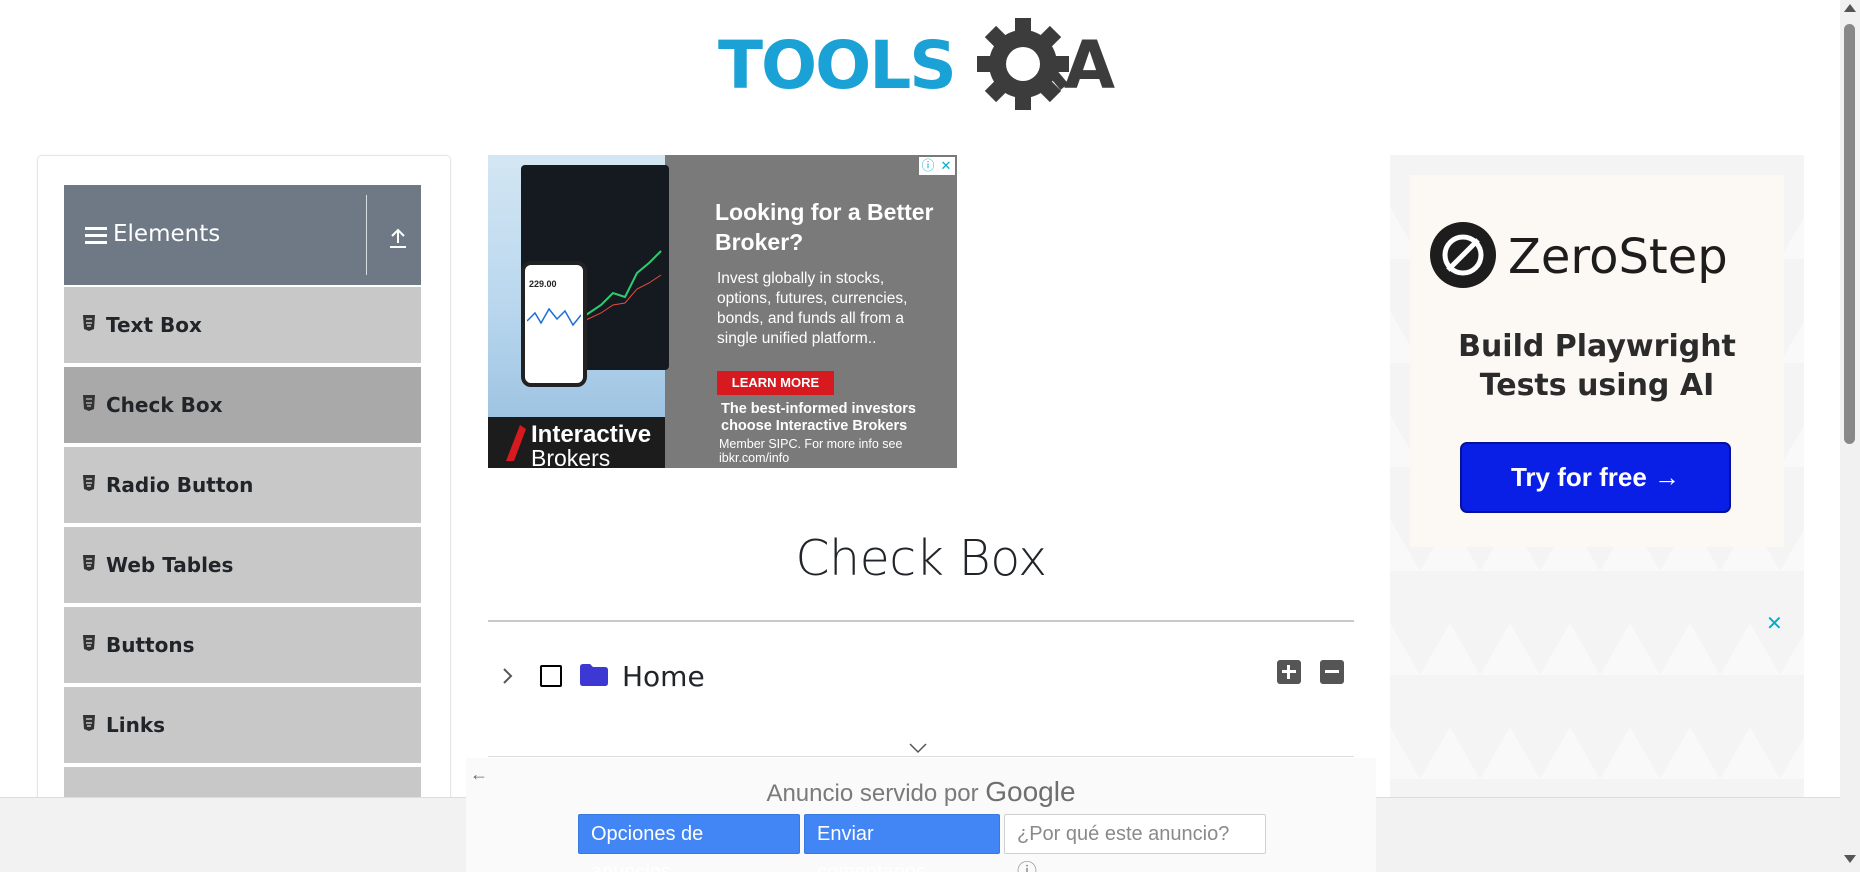  What do you see at coordinates (554, 324) in the screenshot?
I see `phone-image: 229.00` at bounding box center [554, 324].